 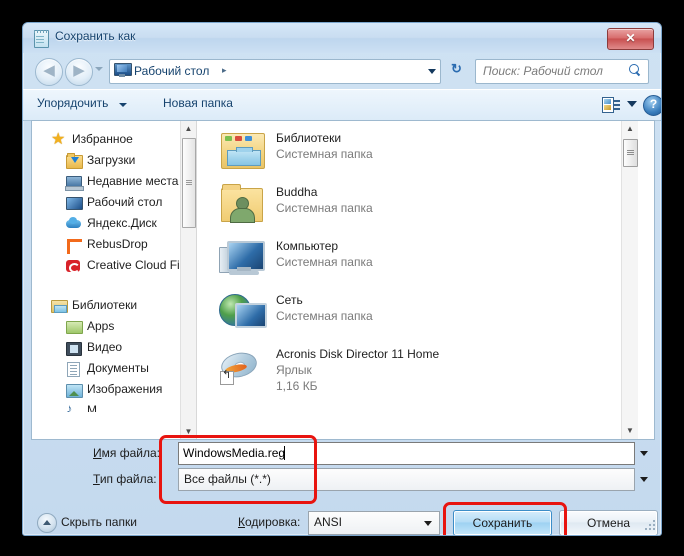 I want to click on sidebar-item-label: Загрузки, so click(x=111, y=160).